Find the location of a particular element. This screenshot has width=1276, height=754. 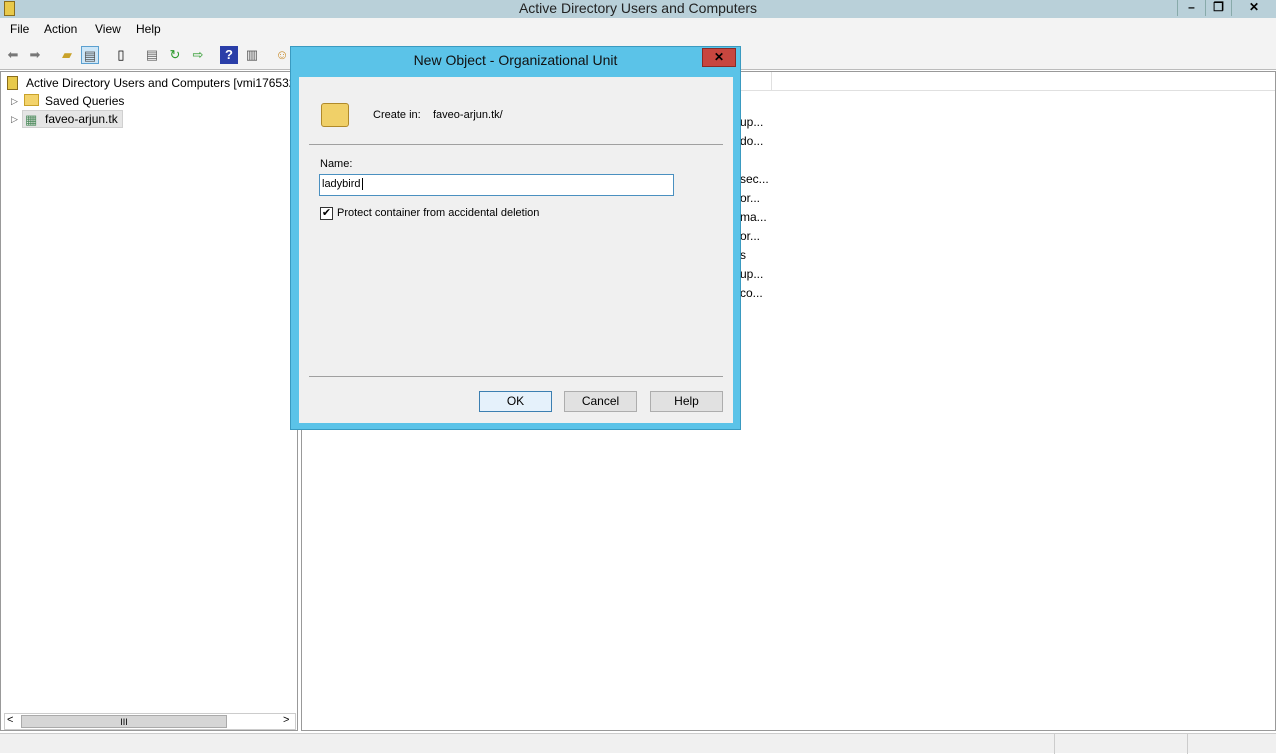

name-input-value: ladybird is located at coordinates (341, 184).